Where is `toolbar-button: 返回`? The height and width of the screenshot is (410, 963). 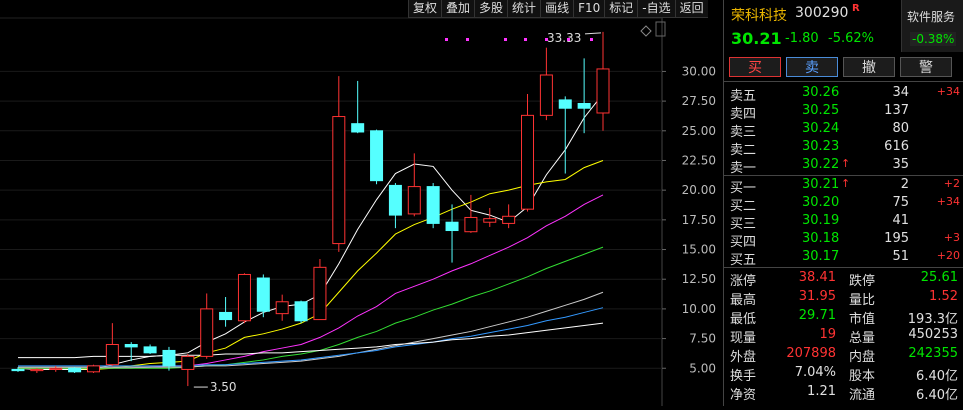 toolbar-button: 返回 is located at coordinates (691, 9).